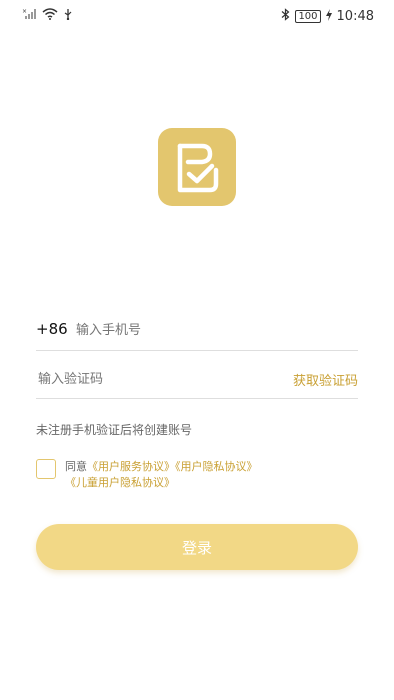 Image resolution: width=394 pixels, height=700 pixels. I want to click on status-time: 10:48, so click(355, 16).